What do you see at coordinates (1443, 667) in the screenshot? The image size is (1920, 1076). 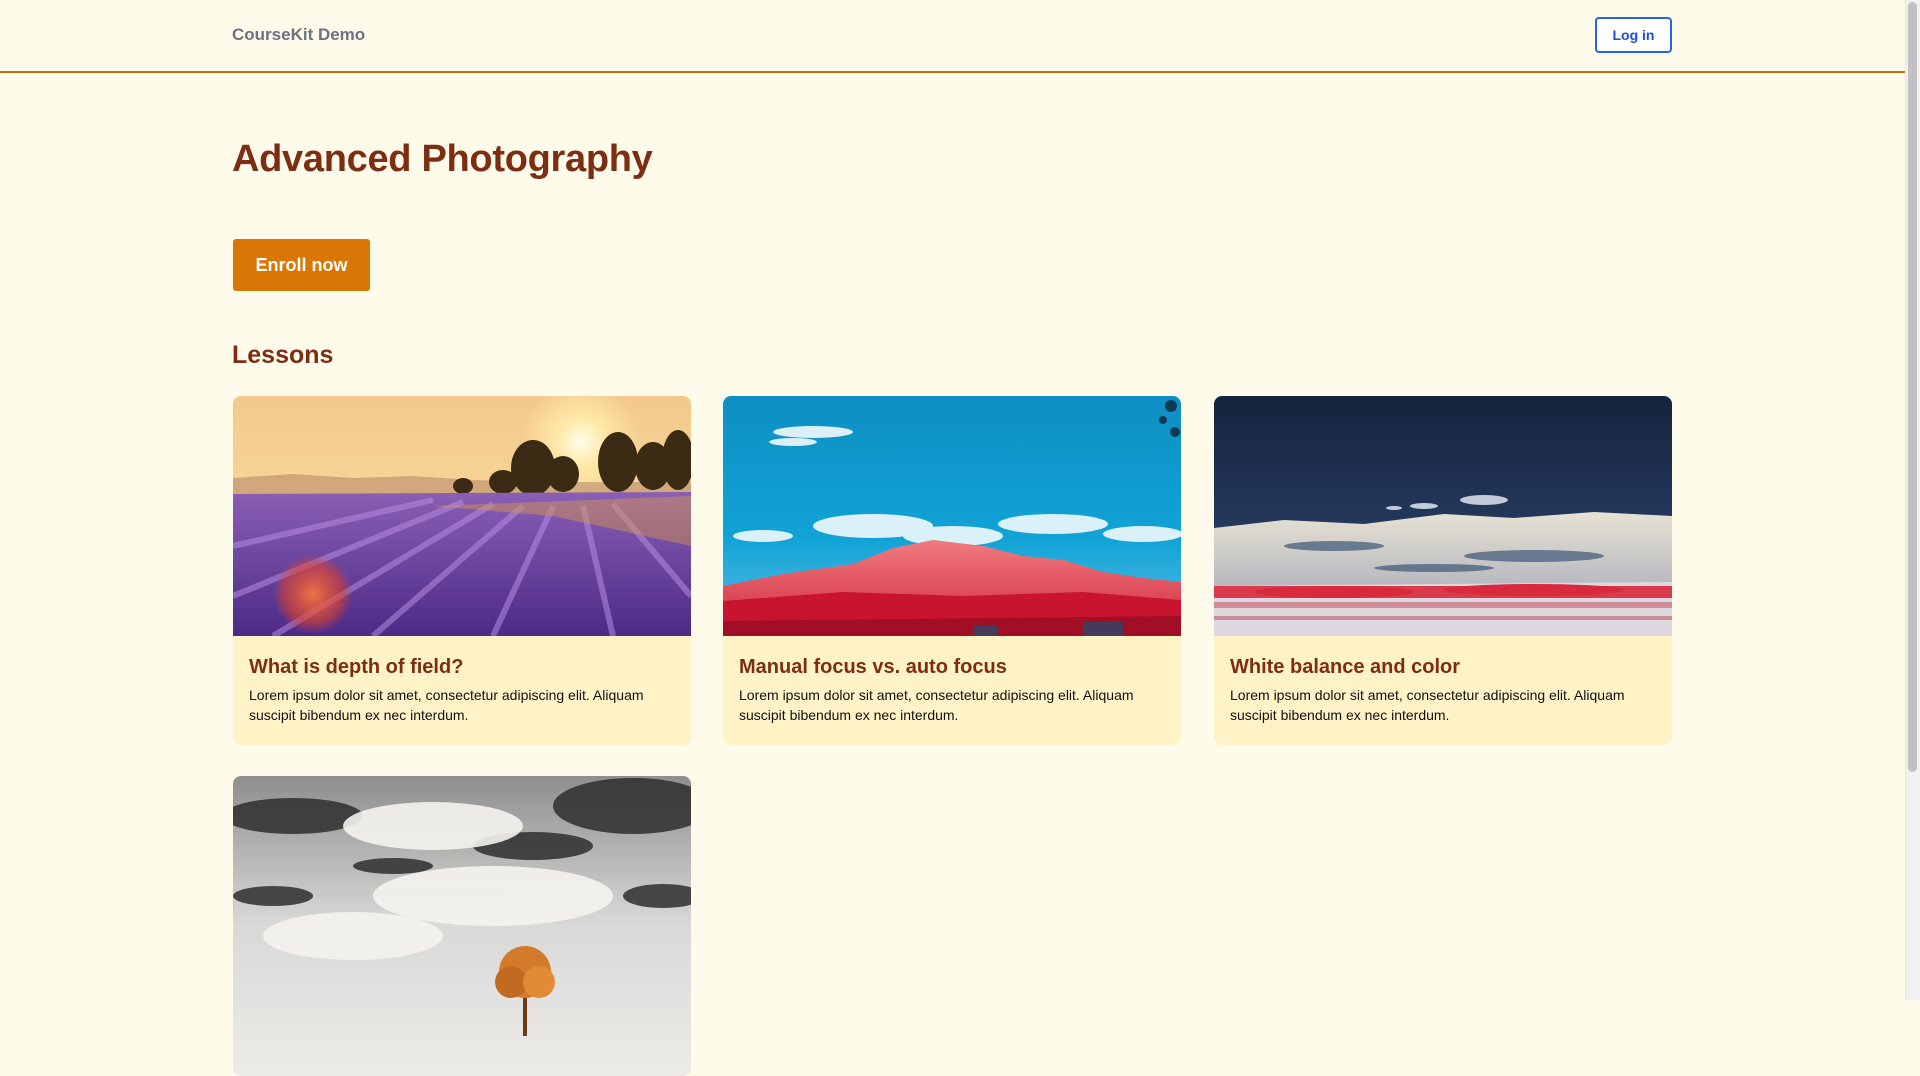 I see `lesson-title: White balance and color` at bounding box center [1443, 667].